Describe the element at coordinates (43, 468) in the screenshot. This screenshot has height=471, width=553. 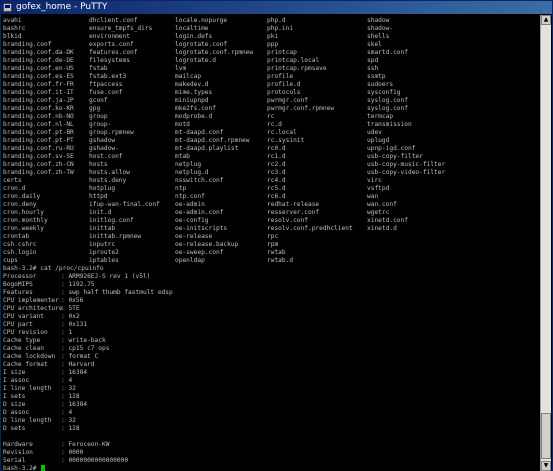
I see `terminal-cursor` at that location.